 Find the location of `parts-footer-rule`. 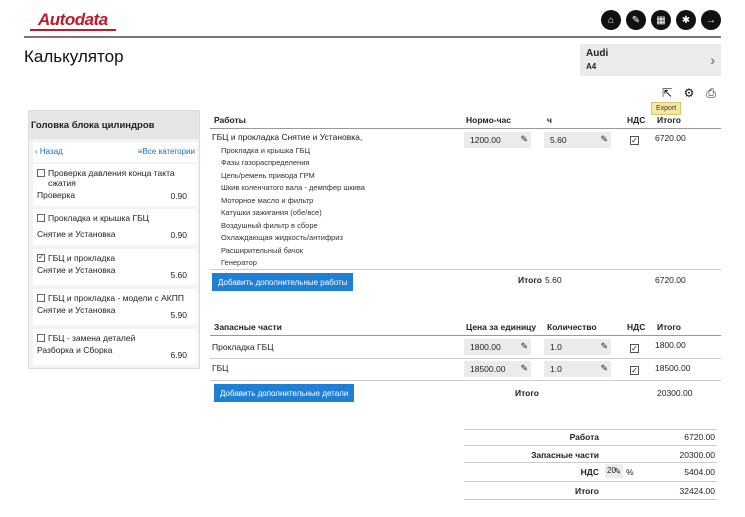

parts-footer-rule is located at coordinates (465, 380).